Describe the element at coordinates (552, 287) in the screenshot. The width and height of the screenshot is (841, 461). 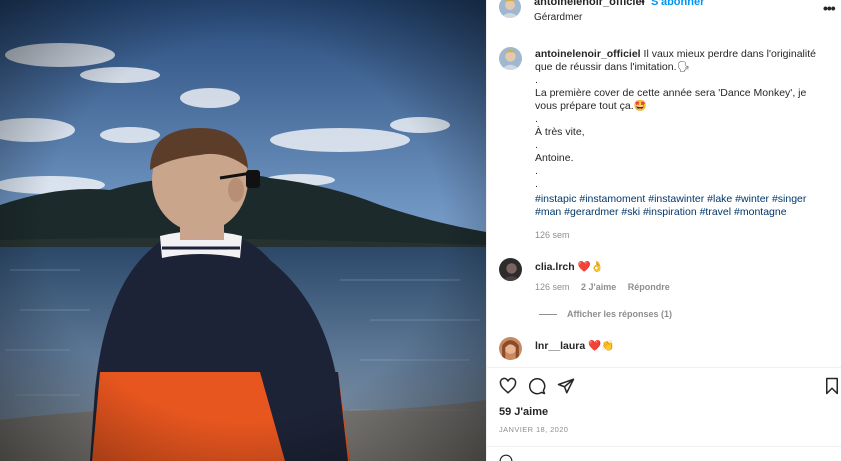
I see `comment-time: 126 sem` at that location.